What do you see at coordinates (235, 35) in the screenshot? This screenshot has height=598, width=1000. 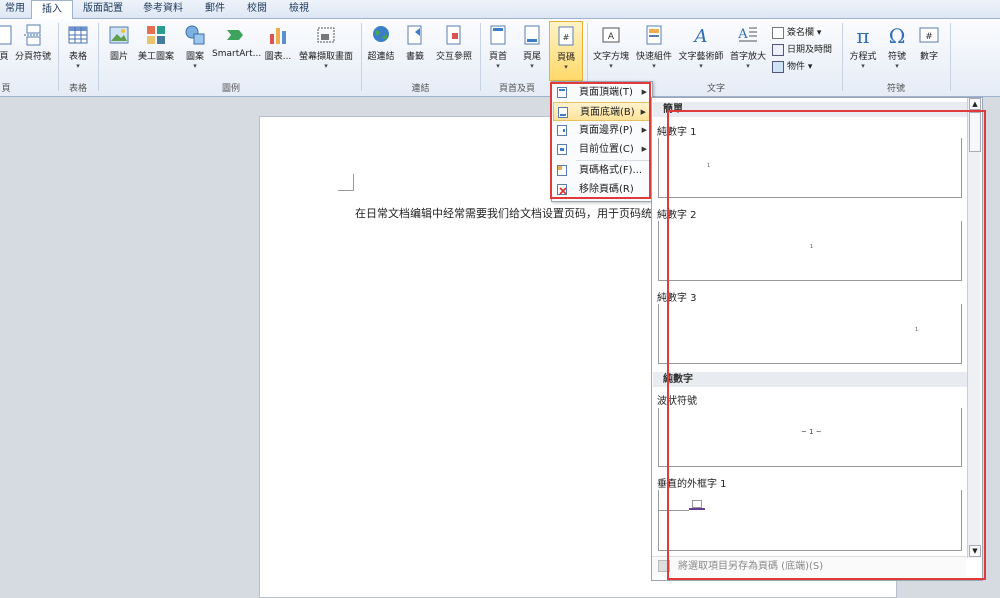 I see `smartart-icon` at bounding box center [235, 35].